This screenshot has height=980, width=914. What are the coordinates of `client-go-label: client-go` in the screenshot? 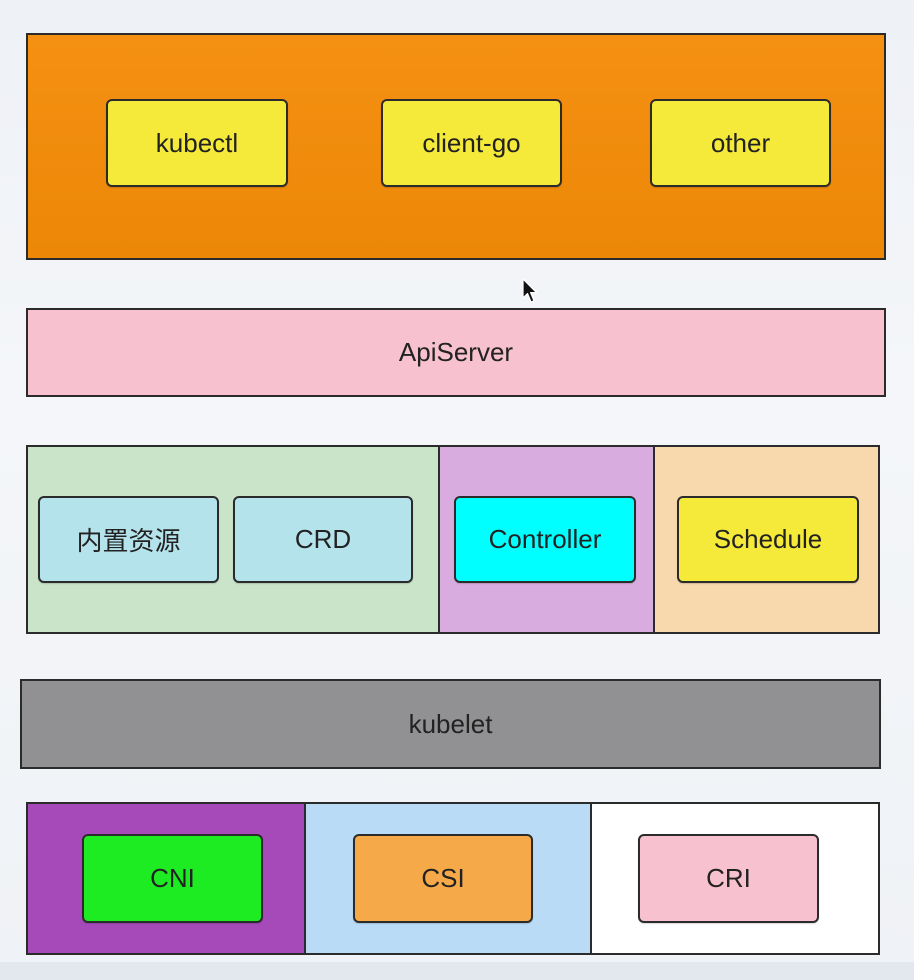 It's located at (471, 142).